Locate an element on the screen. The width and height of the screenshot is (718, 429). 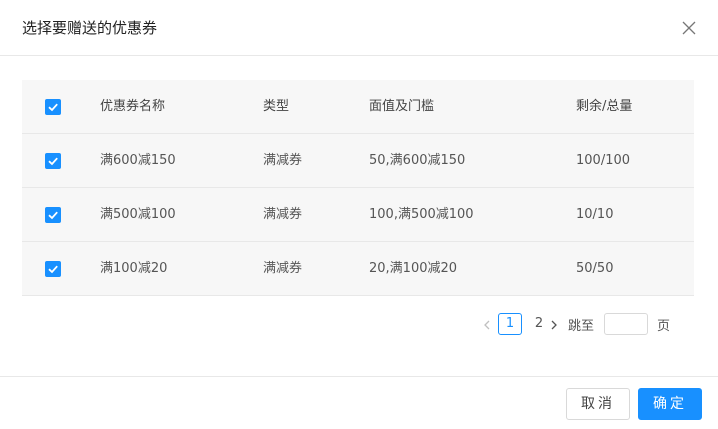
select-all-checkbox is located at coordinates (53, 107).